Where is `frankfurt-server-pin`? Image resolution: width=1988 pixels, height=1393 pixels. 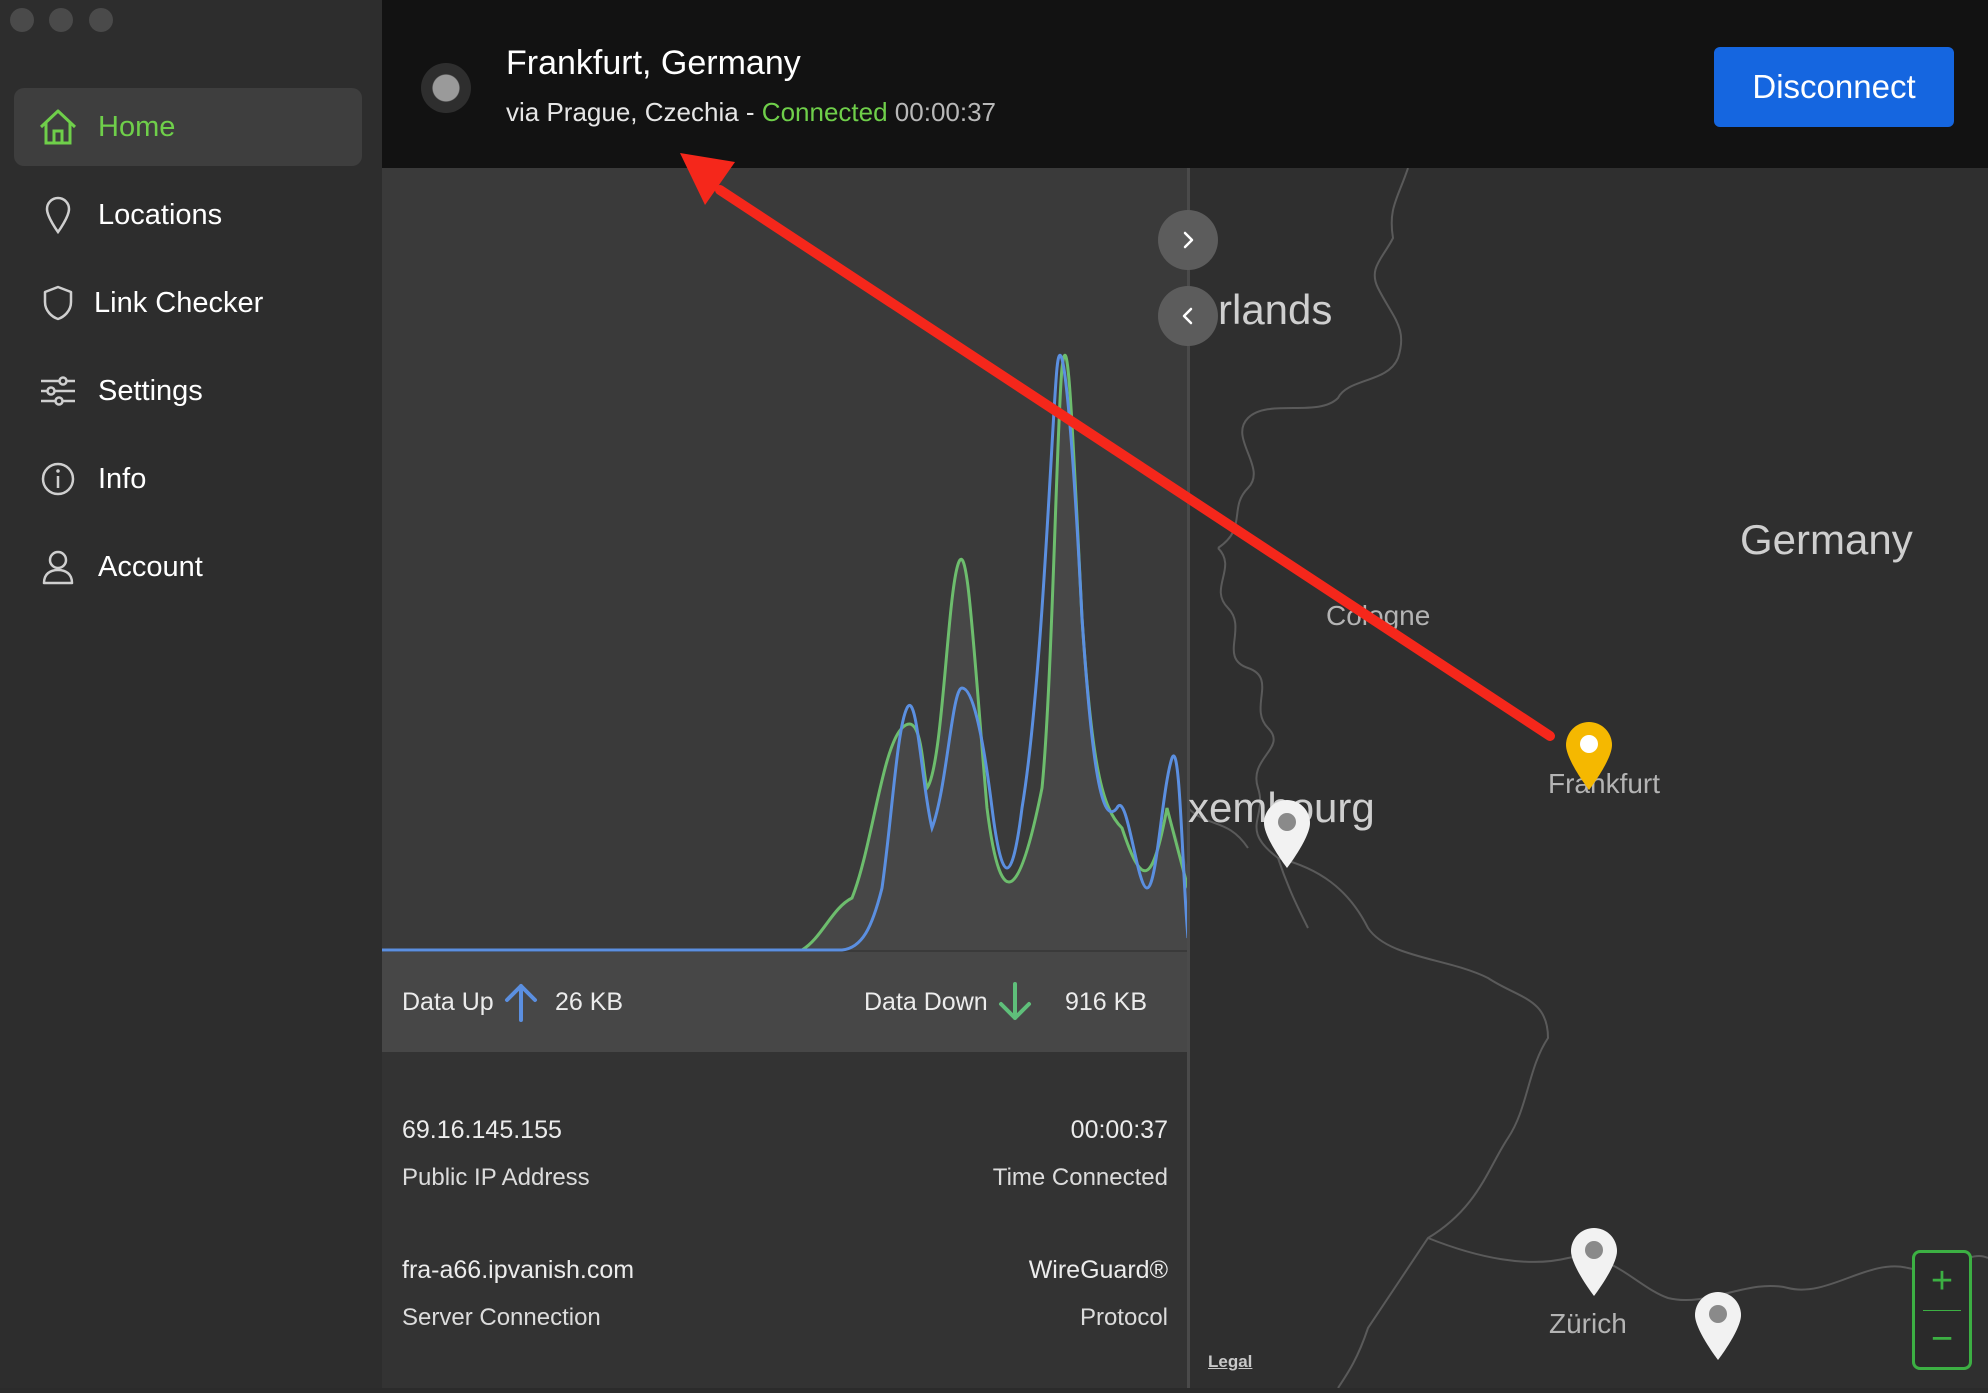 frankfurt-server-pin is located at coordinates (1589, 758).